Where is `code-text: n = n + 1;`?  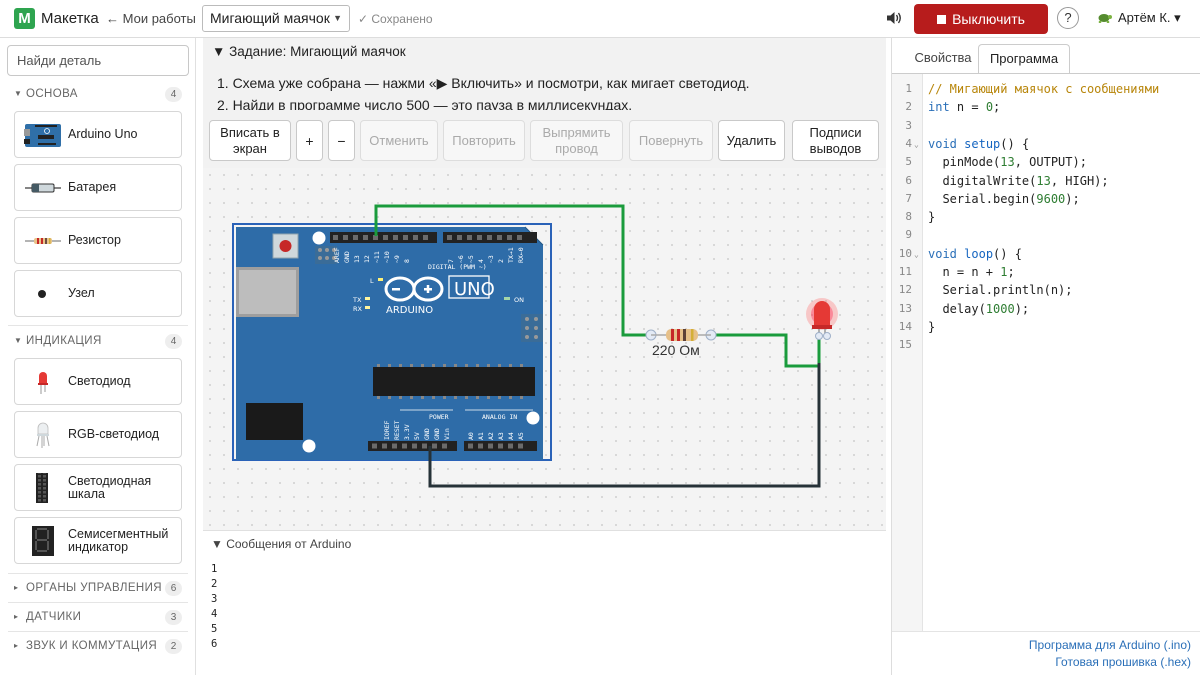
code-text: n = n + 1; is located at coordinates (971, 272).